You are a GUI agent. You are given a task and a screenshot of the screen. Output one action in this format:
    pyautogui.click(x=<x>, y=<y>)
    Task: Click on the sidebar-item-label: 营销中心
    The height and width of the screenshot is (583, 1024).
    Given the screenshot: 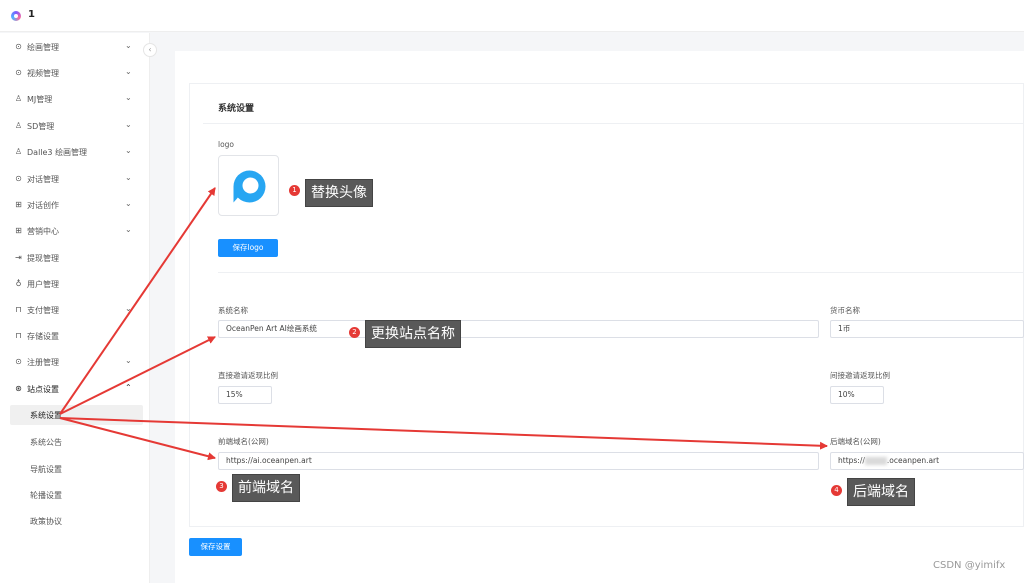 What is the action you would take?
    pyautogui.click(x=43, y=231)
    